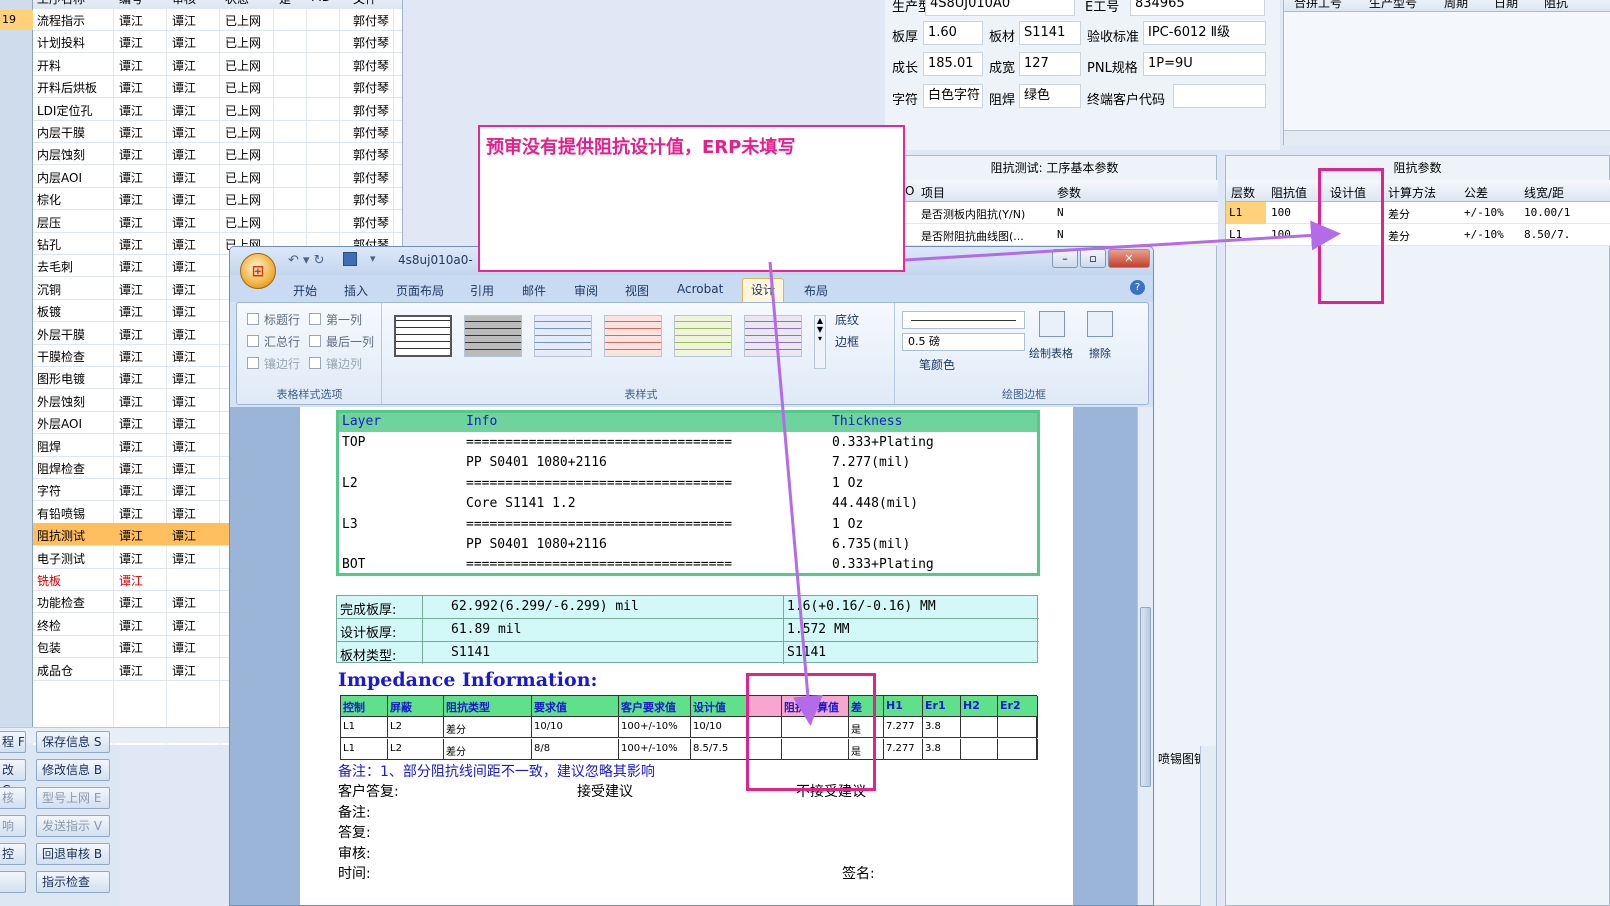 This screenshot has width=1610, height=906. What do you see at coordinates (273, 319) in the screenshot?
I see `header-row-checkbox: 标题行` at bounding box center [273, 319].